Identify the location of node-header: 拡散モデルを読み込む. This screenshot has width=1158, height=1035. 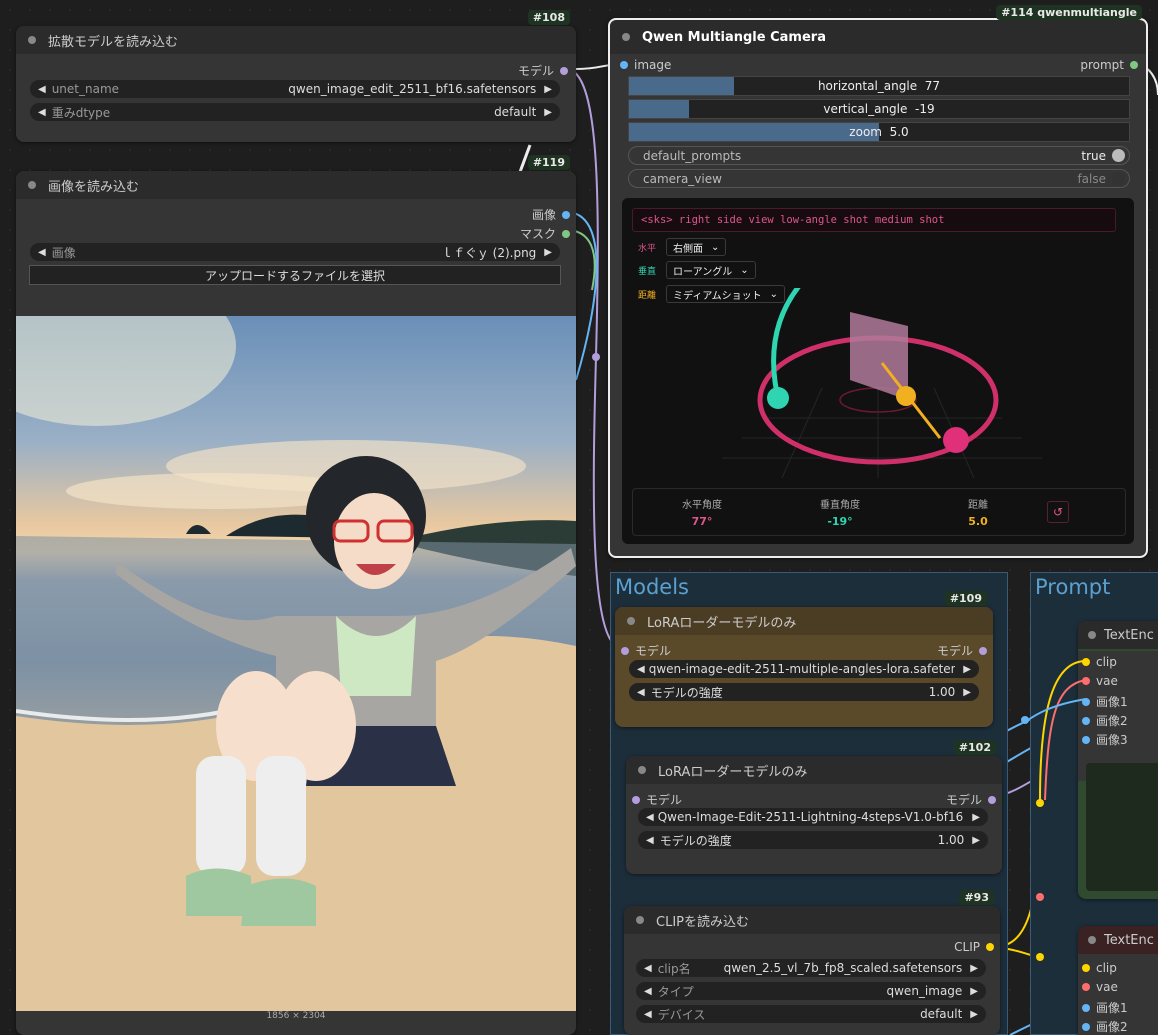
(296, 40).